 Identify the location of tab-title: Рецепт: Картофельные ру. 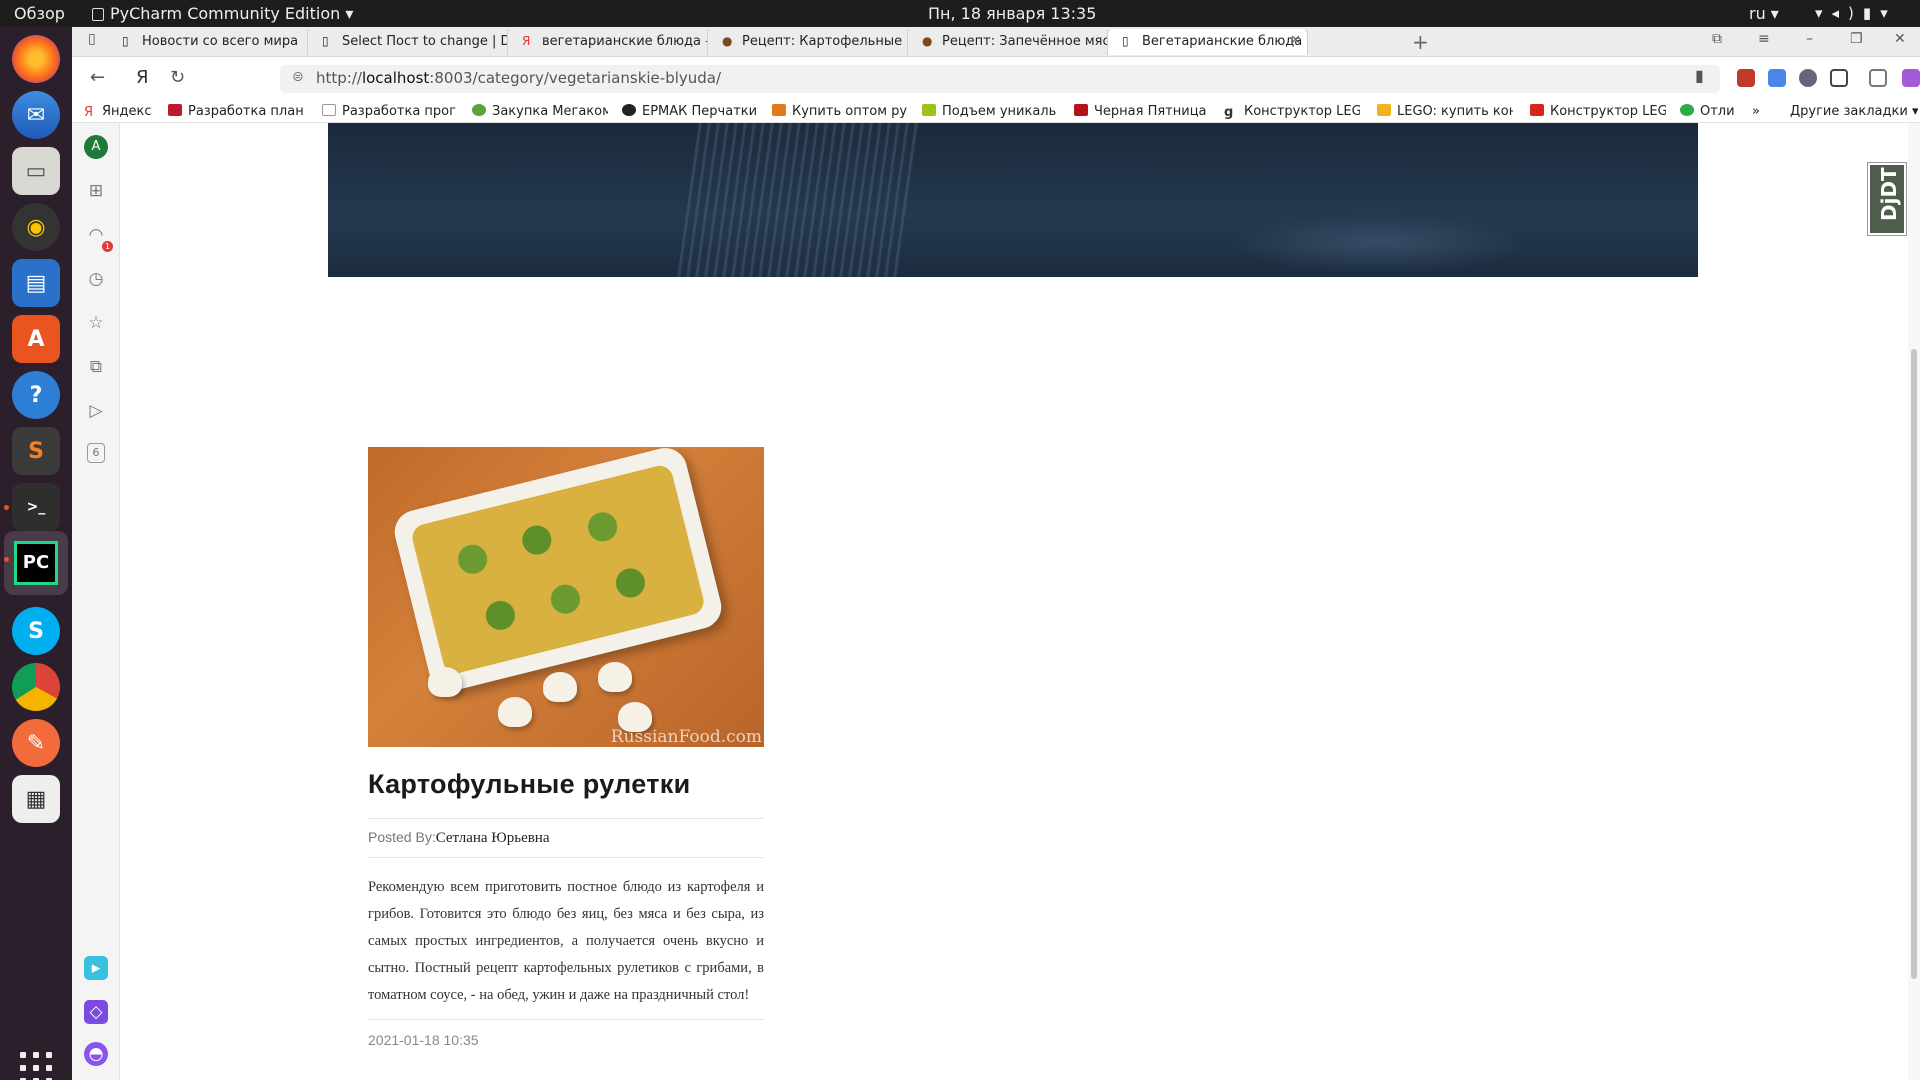
(825, 41).